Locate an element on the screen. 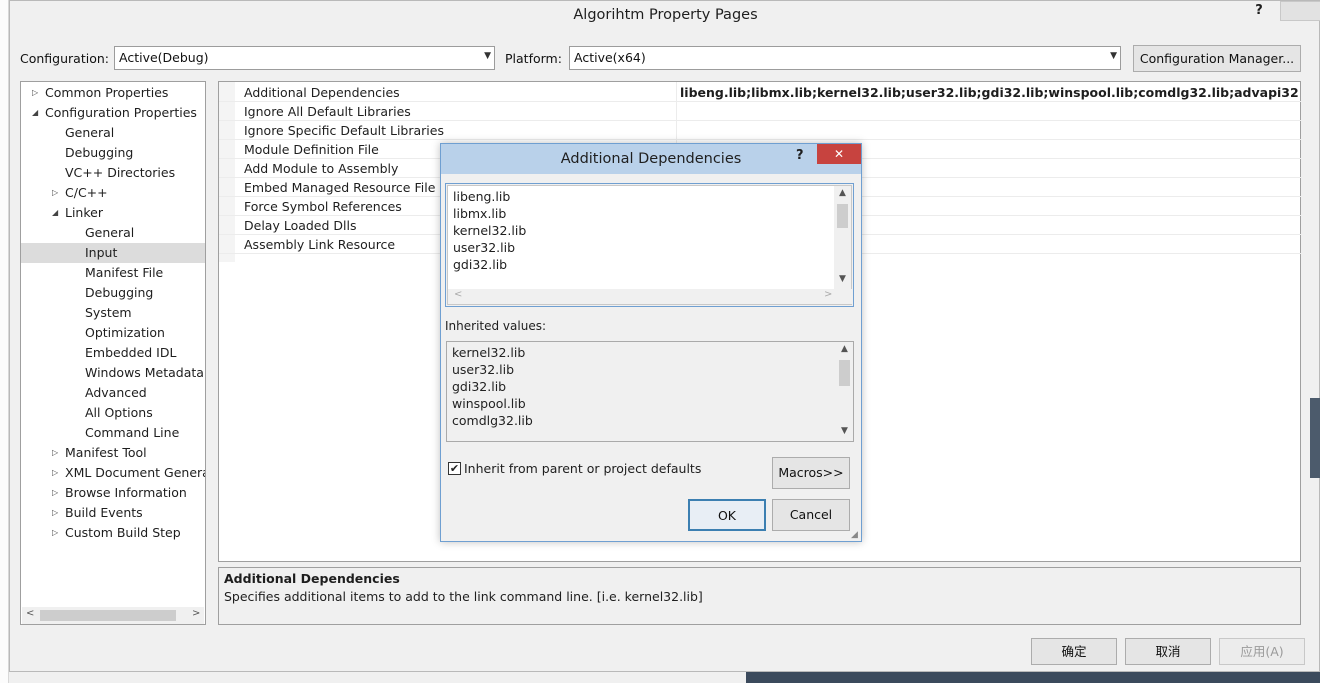 The height and width of the screenshot is (683, 1320). tree-item-label: Build Events is located at coordinates (104, 512).